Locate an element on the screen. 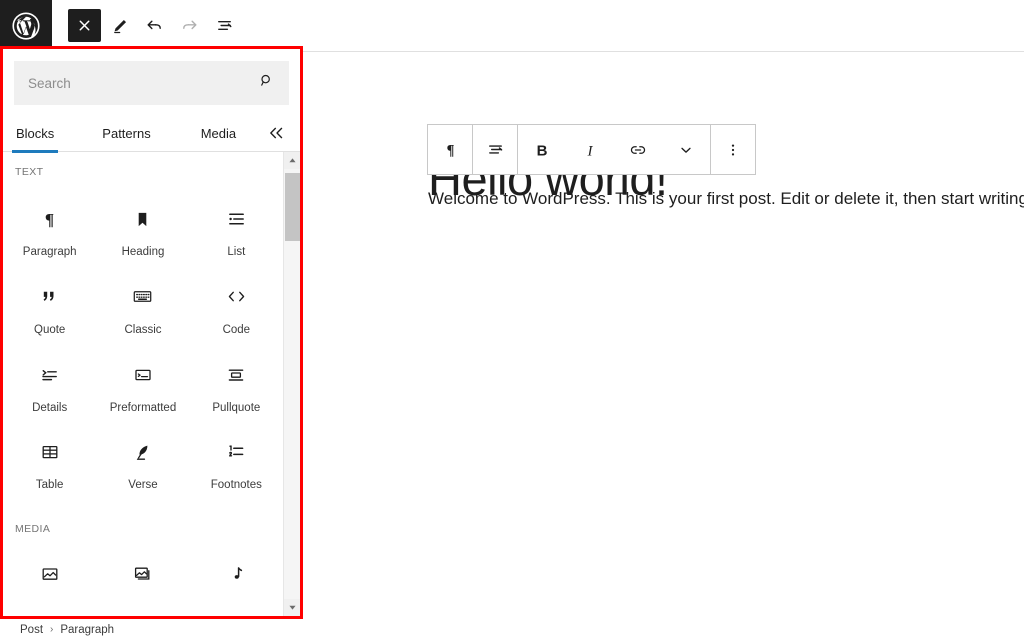 The height and width of the screenshot is (639, 1024). block-item-footnotes: Footnotes is located at coordinates (236, 466).